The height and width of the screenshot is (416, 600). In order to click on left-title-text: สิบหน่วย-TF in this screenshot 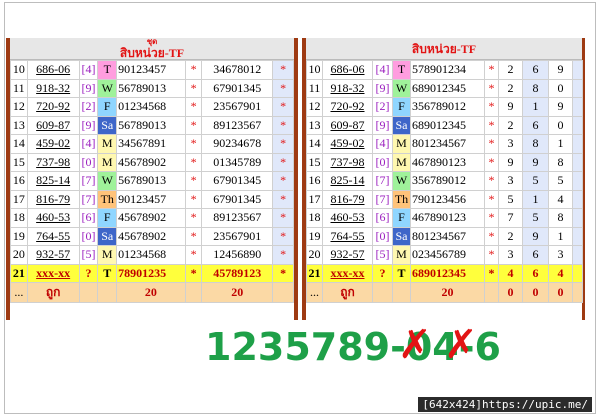, I will do `click(152, 53)`.